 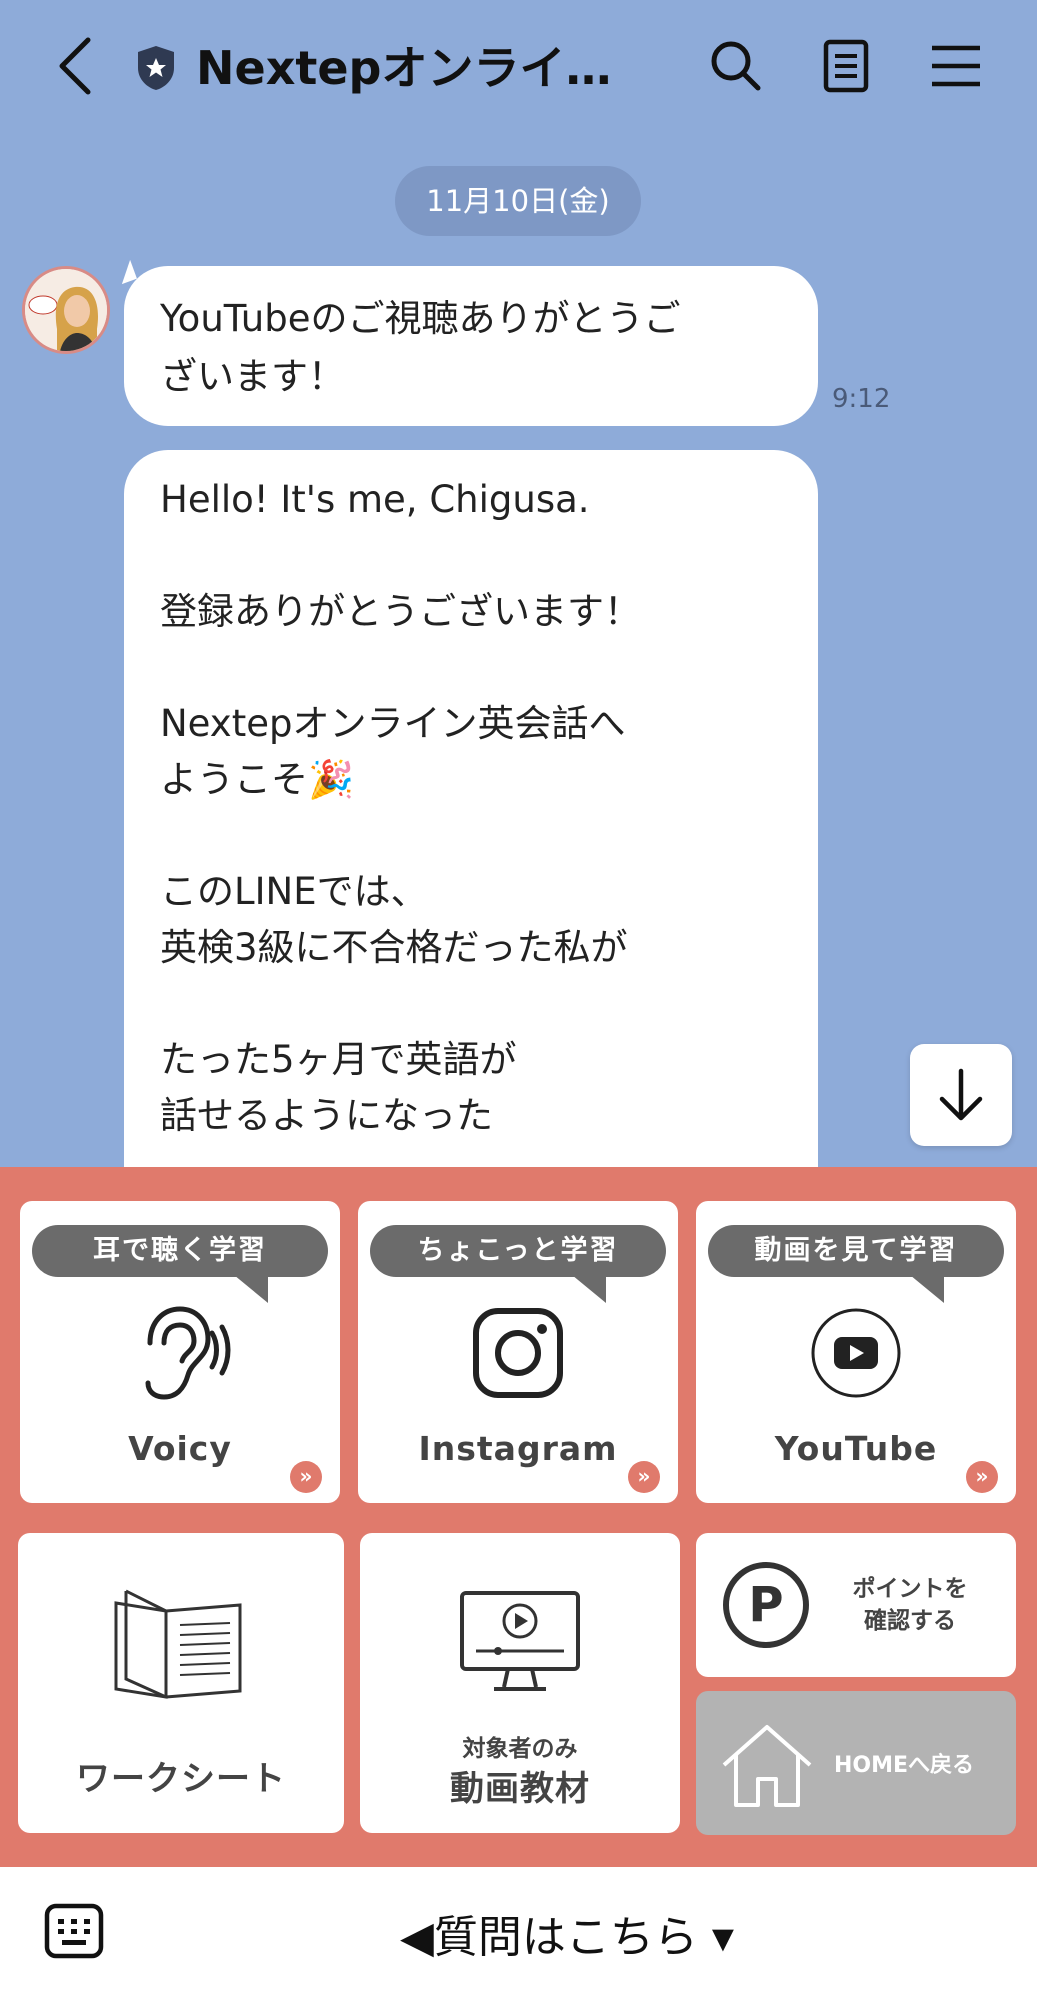 I want to click on worksheet-card: ワークシート, so click(x=181, y=1683).